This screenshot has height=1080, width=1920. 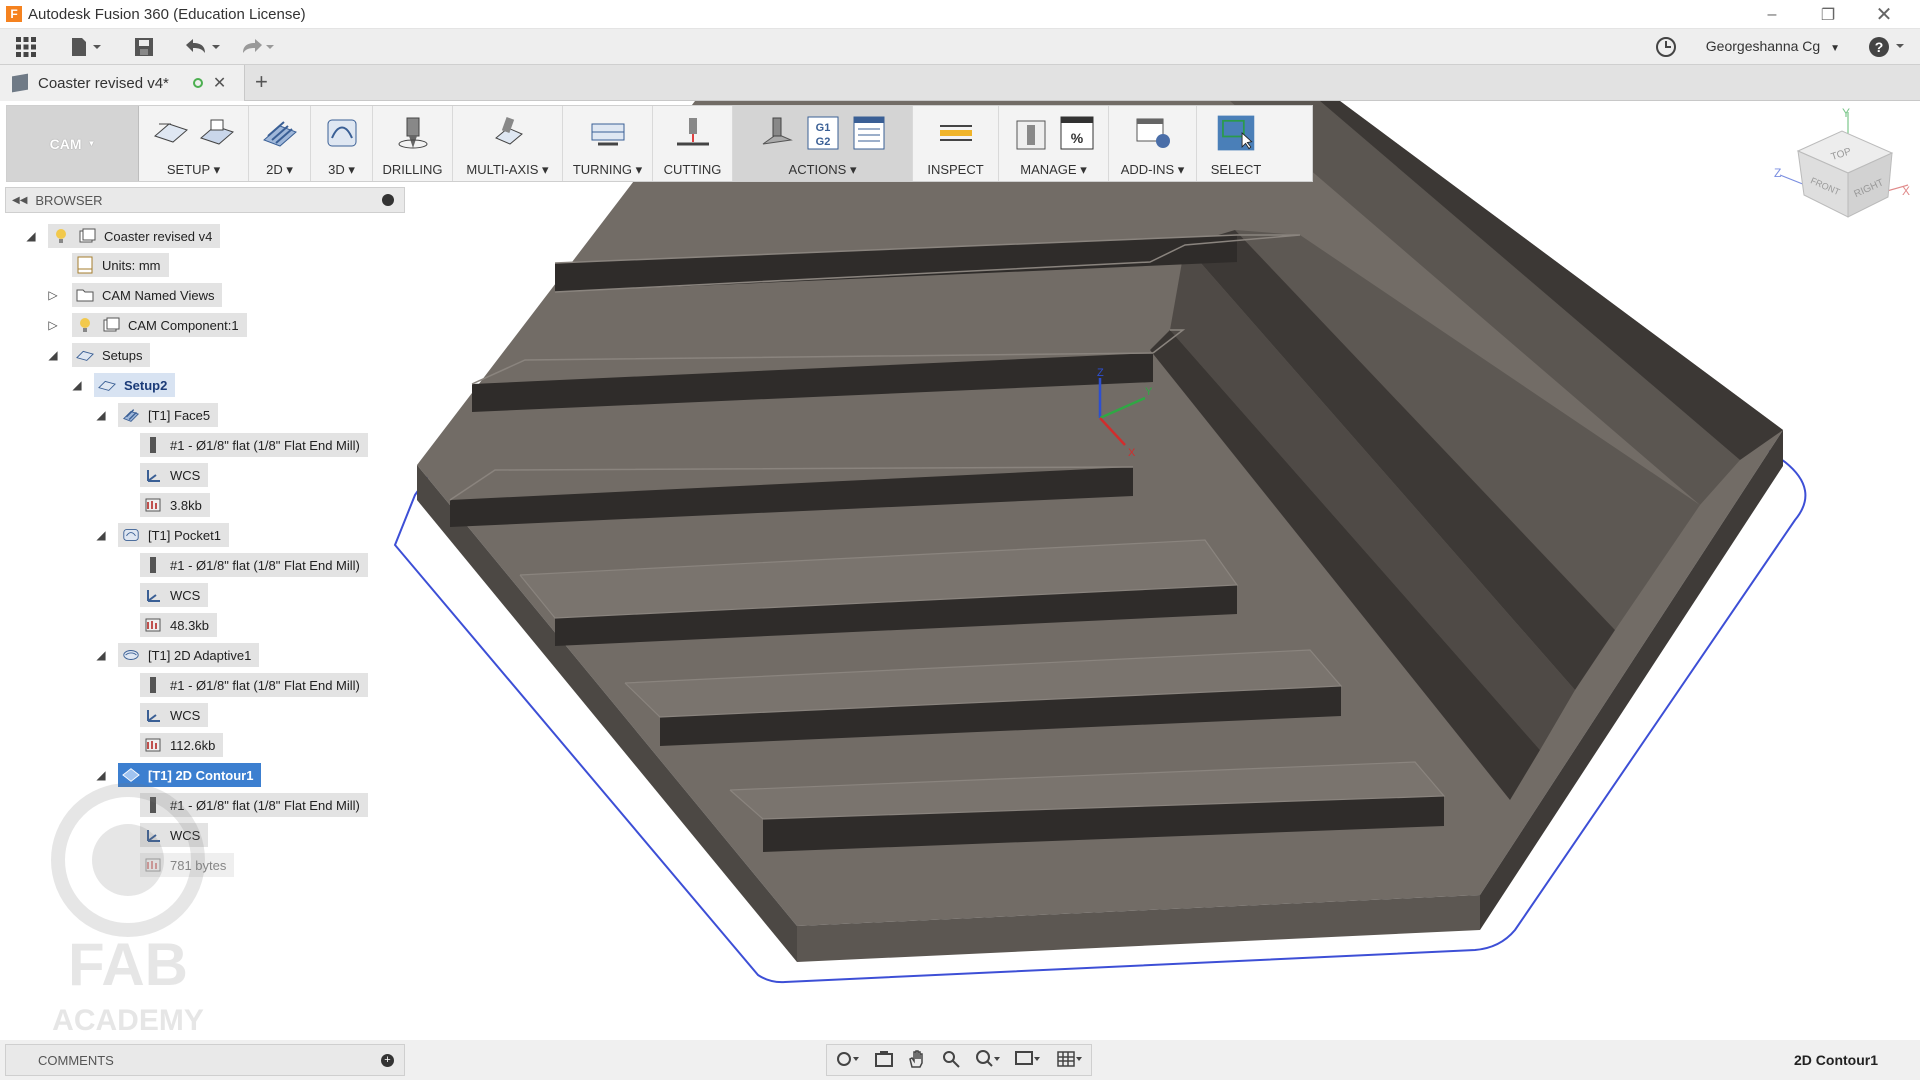 I want to click on document-tab-label: Coaster revised v4*, so click(x=103, y=83).